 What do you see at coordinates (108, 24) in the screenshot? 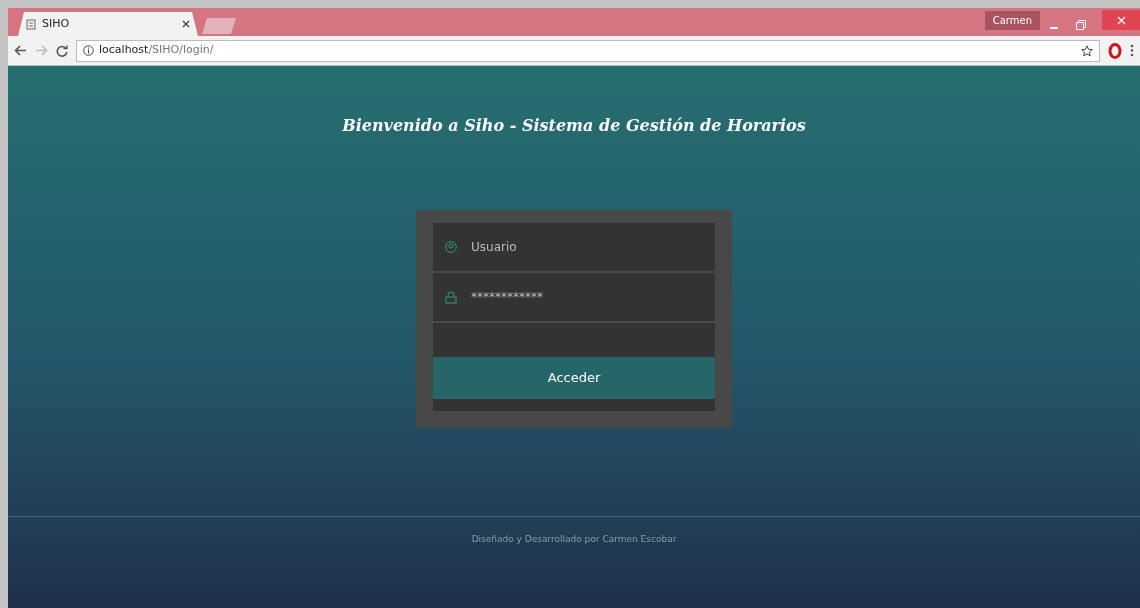
I see `browser-tab: SIHO` at bounding box center [108, 24].